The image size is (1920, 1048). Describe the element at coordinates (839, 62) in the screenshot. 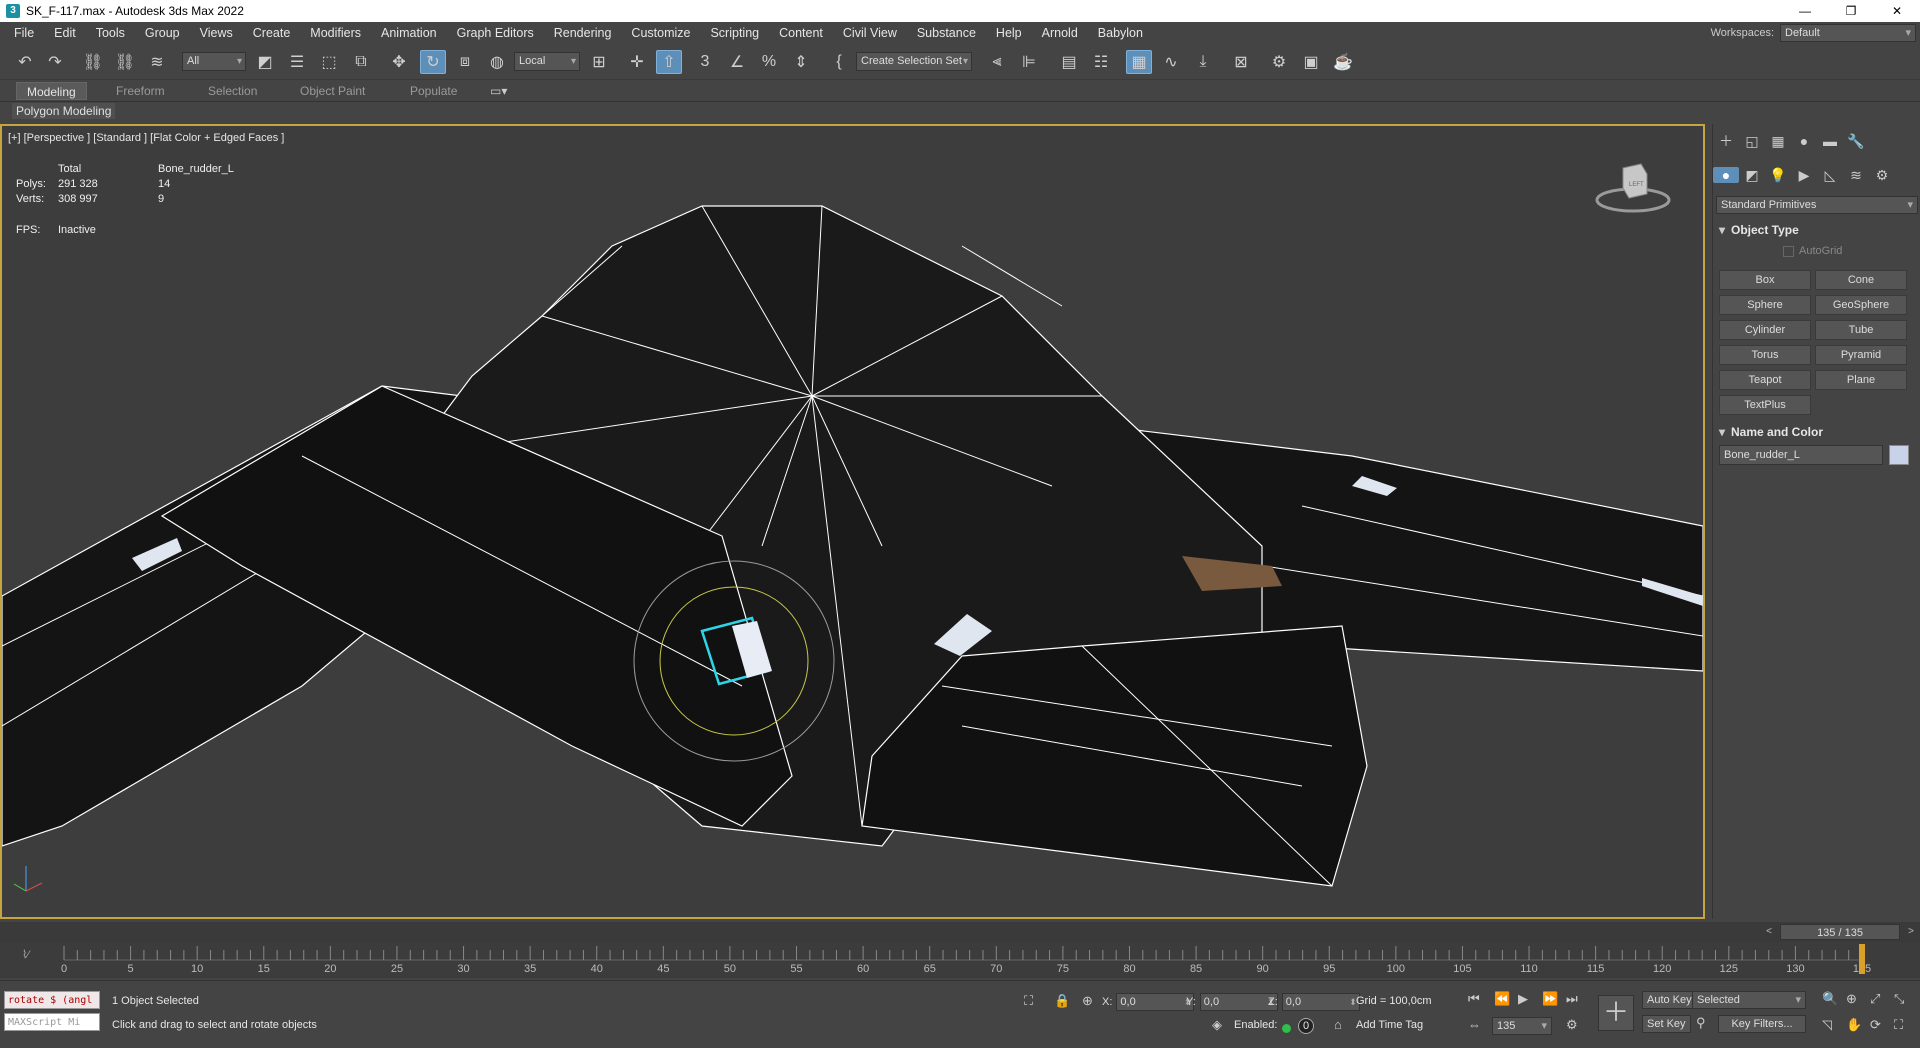

I see `named-selection-icon: {` at that location.